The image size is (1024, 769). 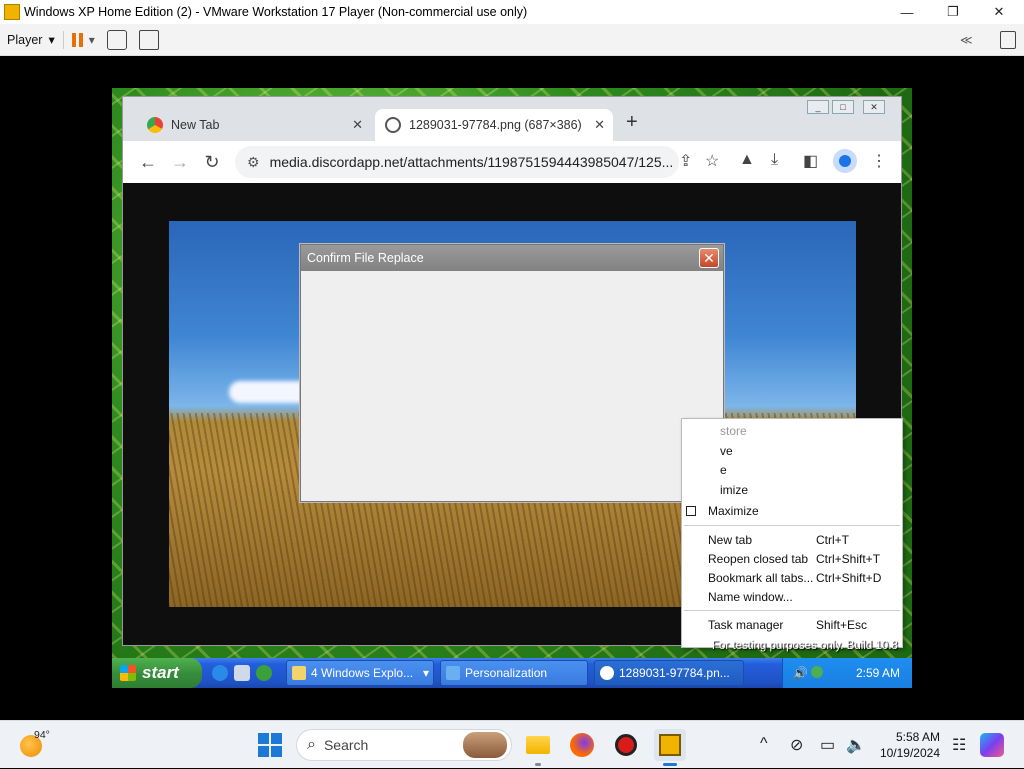 What do you see at coordinates (792, 510) in the screenshot?
I see `menu-item-maximize: Maximize` at bounding box center [792, 510].